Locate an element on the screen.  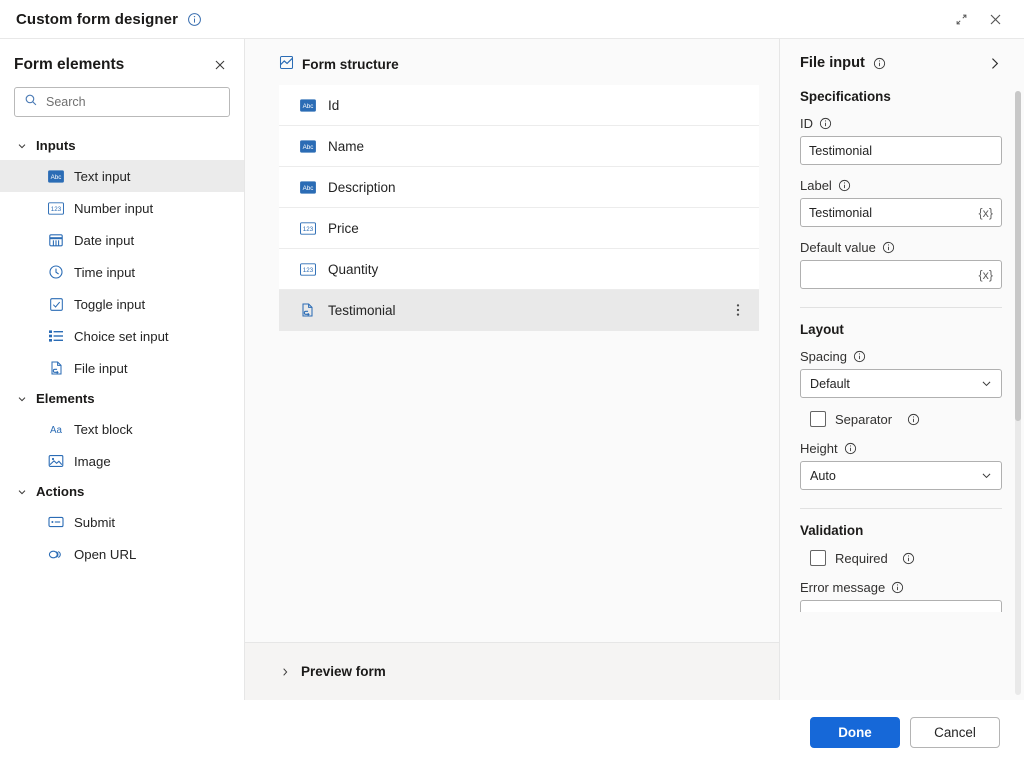
required-checkbox is located at coordinates (818, 558).